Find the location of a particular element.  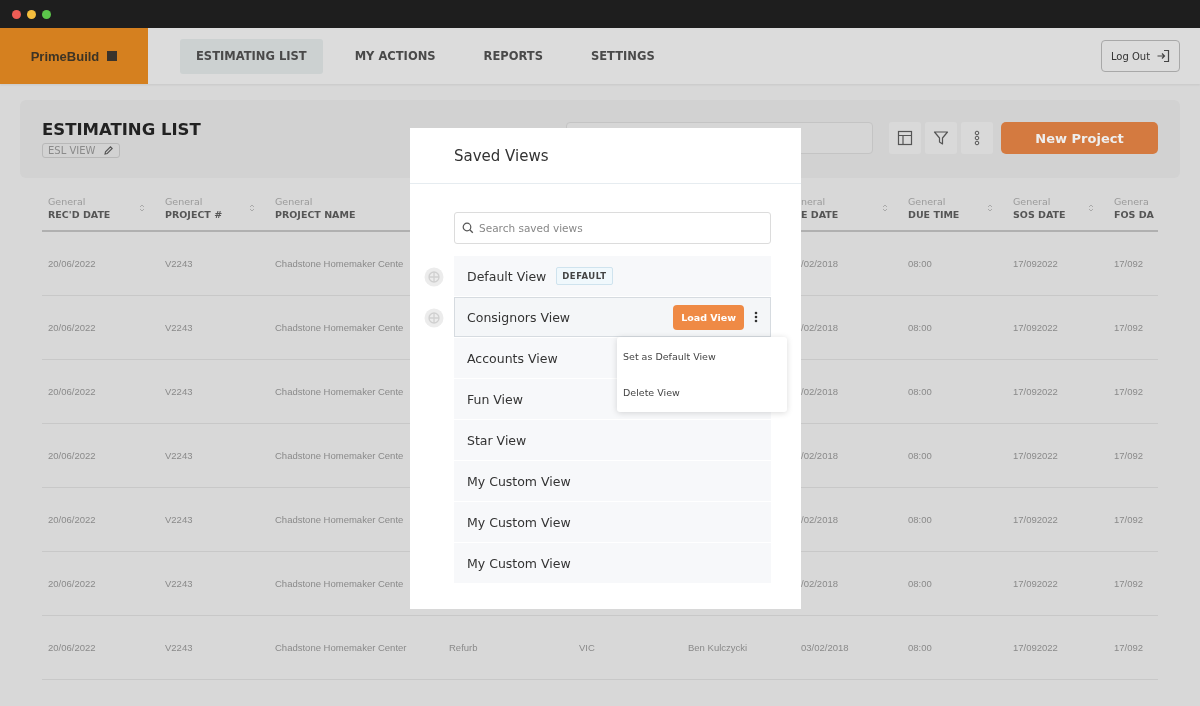

column-header: SOS DATE is located at coordinates (1039, 214).